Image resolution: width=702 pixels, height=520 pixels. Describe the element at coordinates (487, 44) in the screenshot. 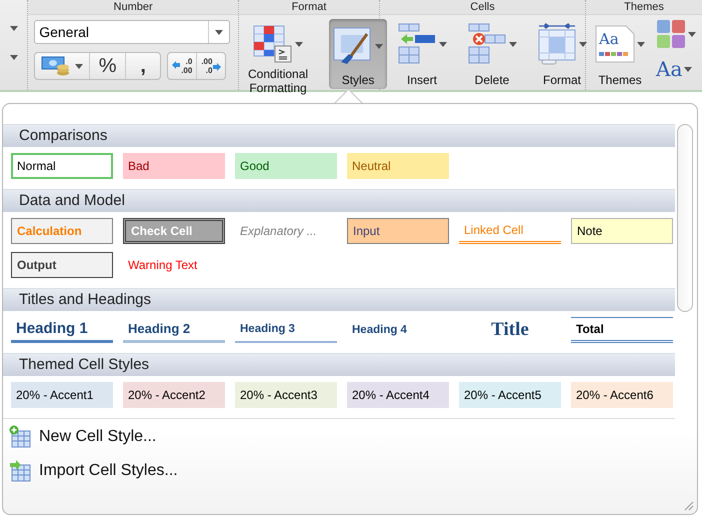

I see `delete-cells-icon` at that location.